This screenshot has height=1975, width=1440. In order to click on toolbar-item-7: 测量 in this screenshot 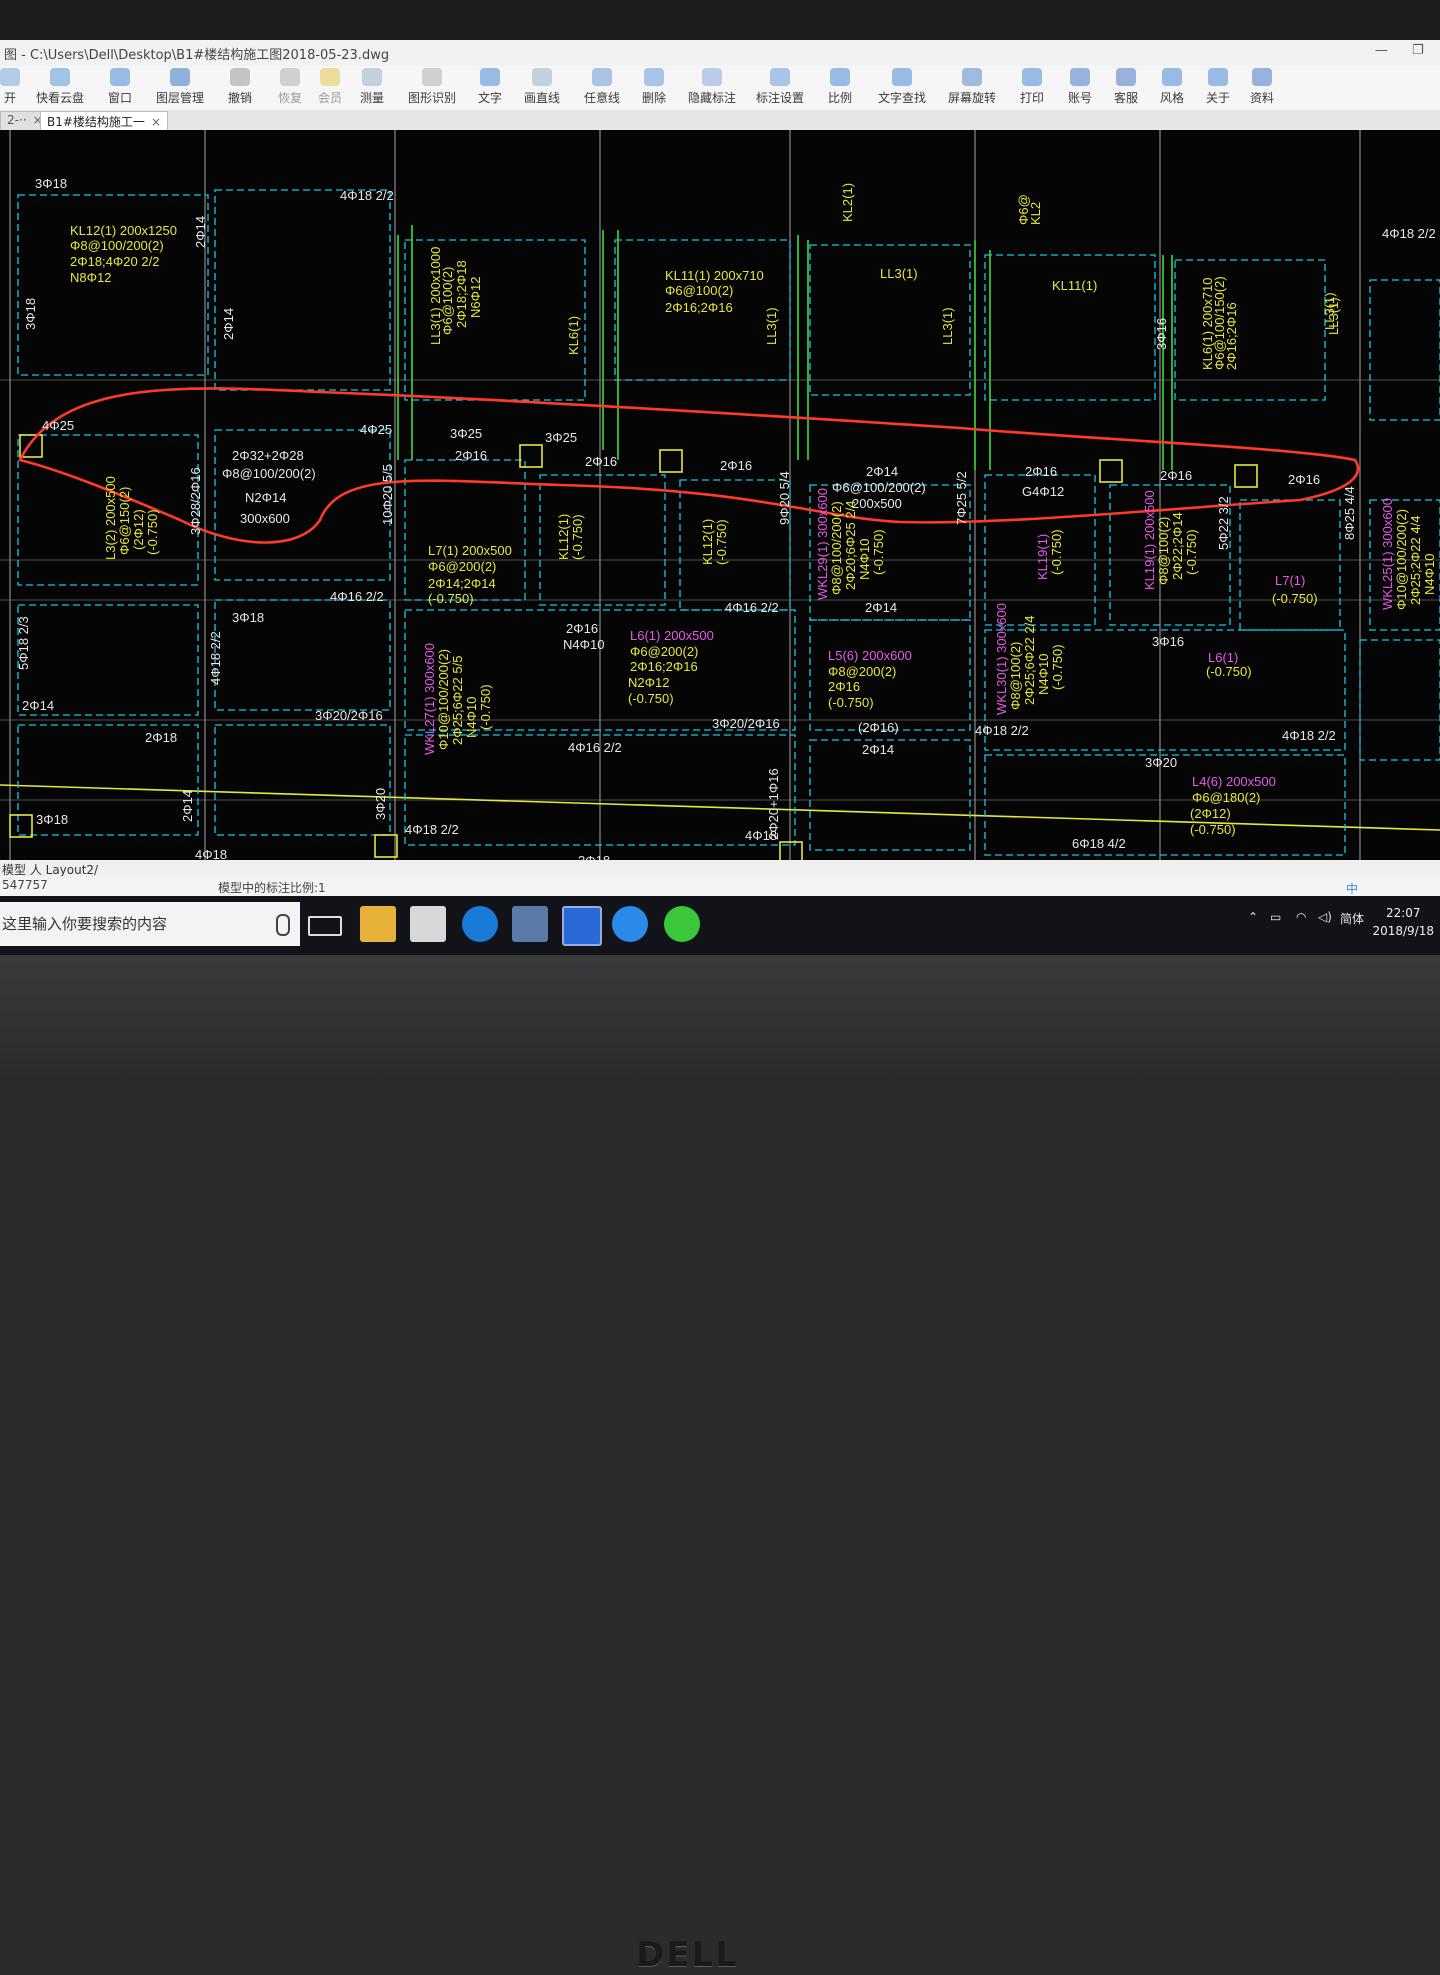, I will do `click(372, 87)`.